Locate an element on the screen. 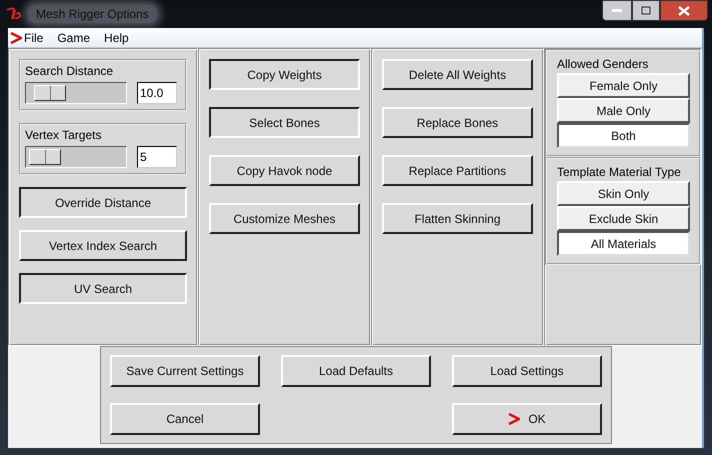 This screenshot has width=712, height=455. slider-label: Vertex Targets is located at coordinates (63, 135).